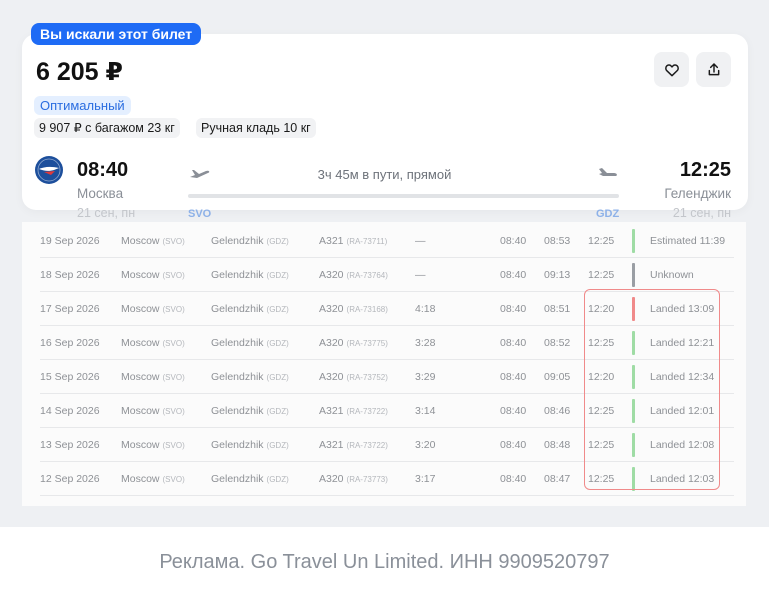 Image resolution: width=769 pixels, height=596 pixels. I want to click on flight-duration: 3:29, so click(425, 377).